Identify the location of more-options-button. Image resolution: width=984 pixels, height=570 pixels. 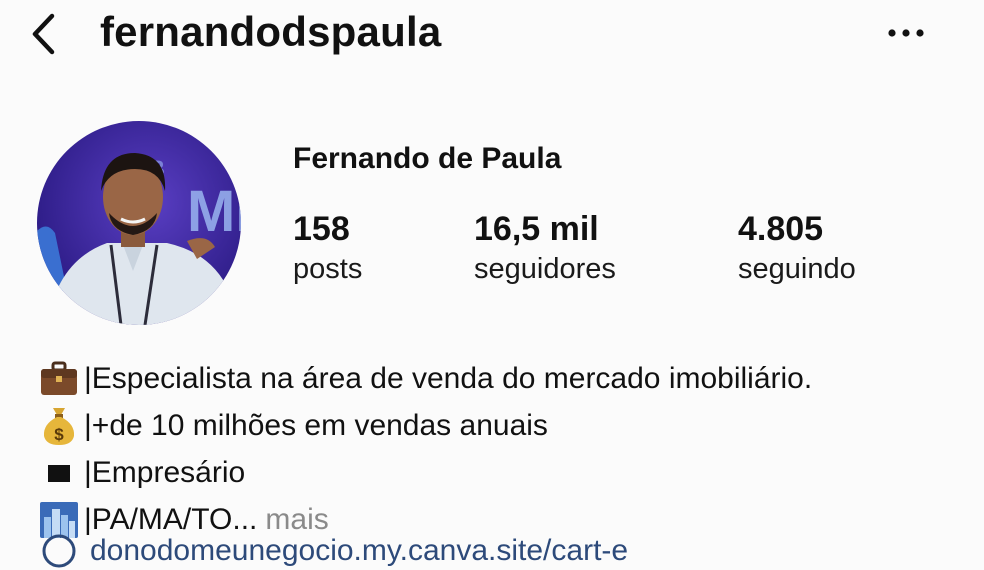
(906, 33).